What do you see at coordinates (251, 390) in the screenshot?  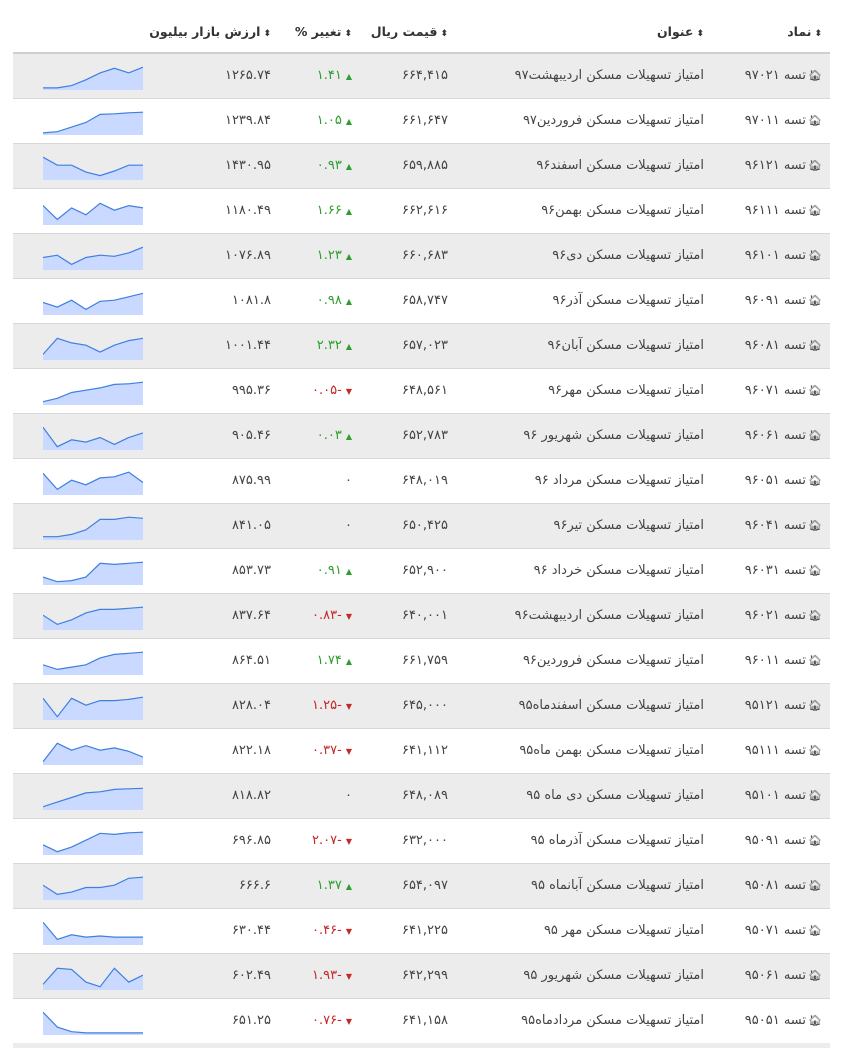 I see `market-cap-cell: ۹۹۵.۳۶` at bounding box center [251, 390].